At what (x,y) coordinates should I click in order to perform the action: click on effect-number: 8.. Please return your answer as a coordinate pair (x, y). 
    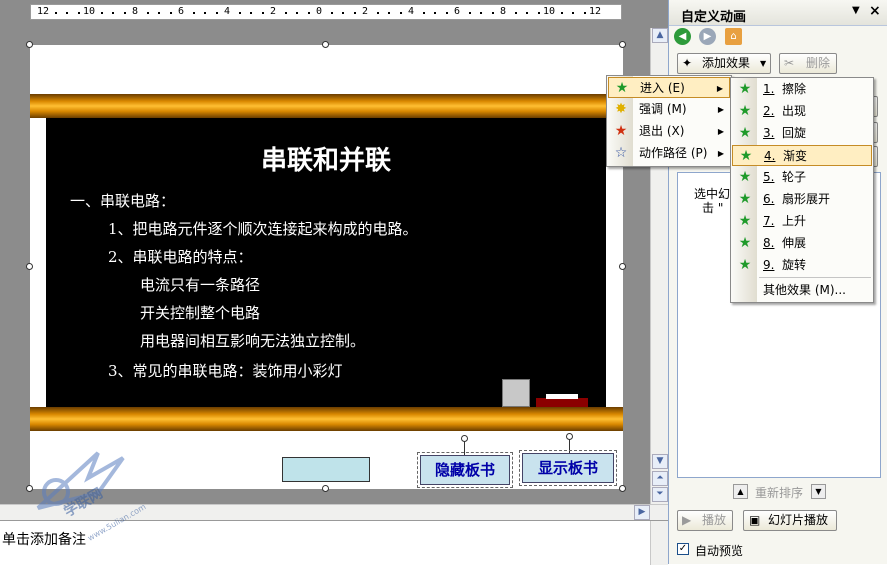
    Looking at the image, I should click on (769, 243).